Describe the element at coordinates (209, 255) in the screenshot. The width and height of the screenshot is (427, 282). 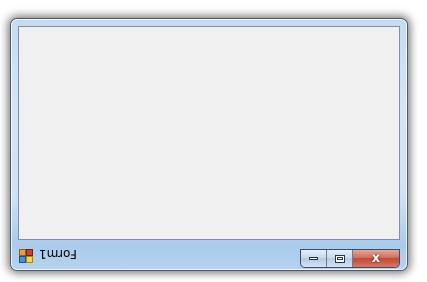
I see `title-bar: Form1 x` at that location.